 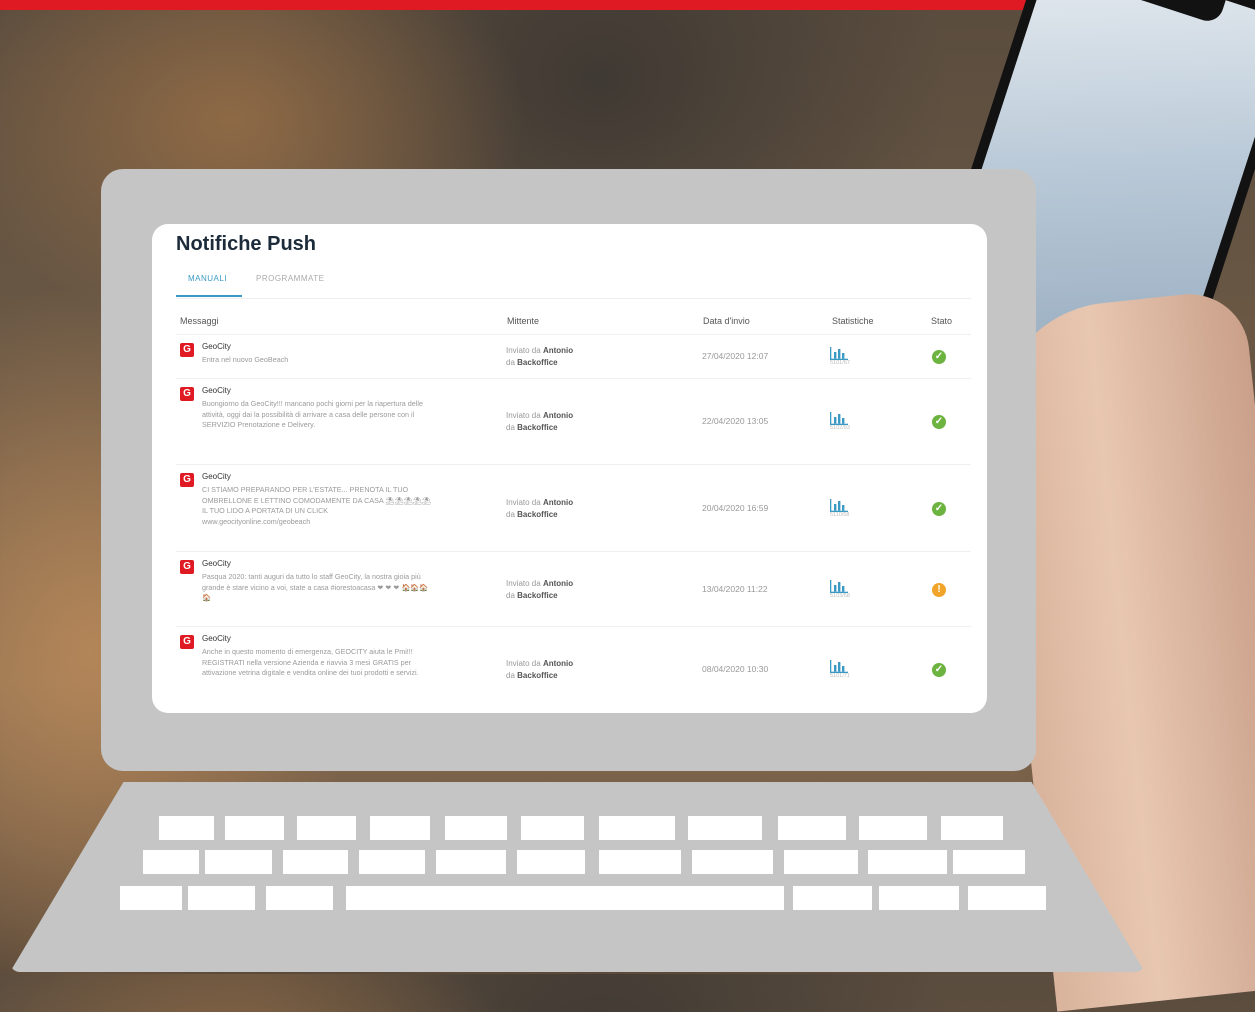 I want to click on tab-bar: MANUALI PROGRAMMATE, so click(x=573, y=282).